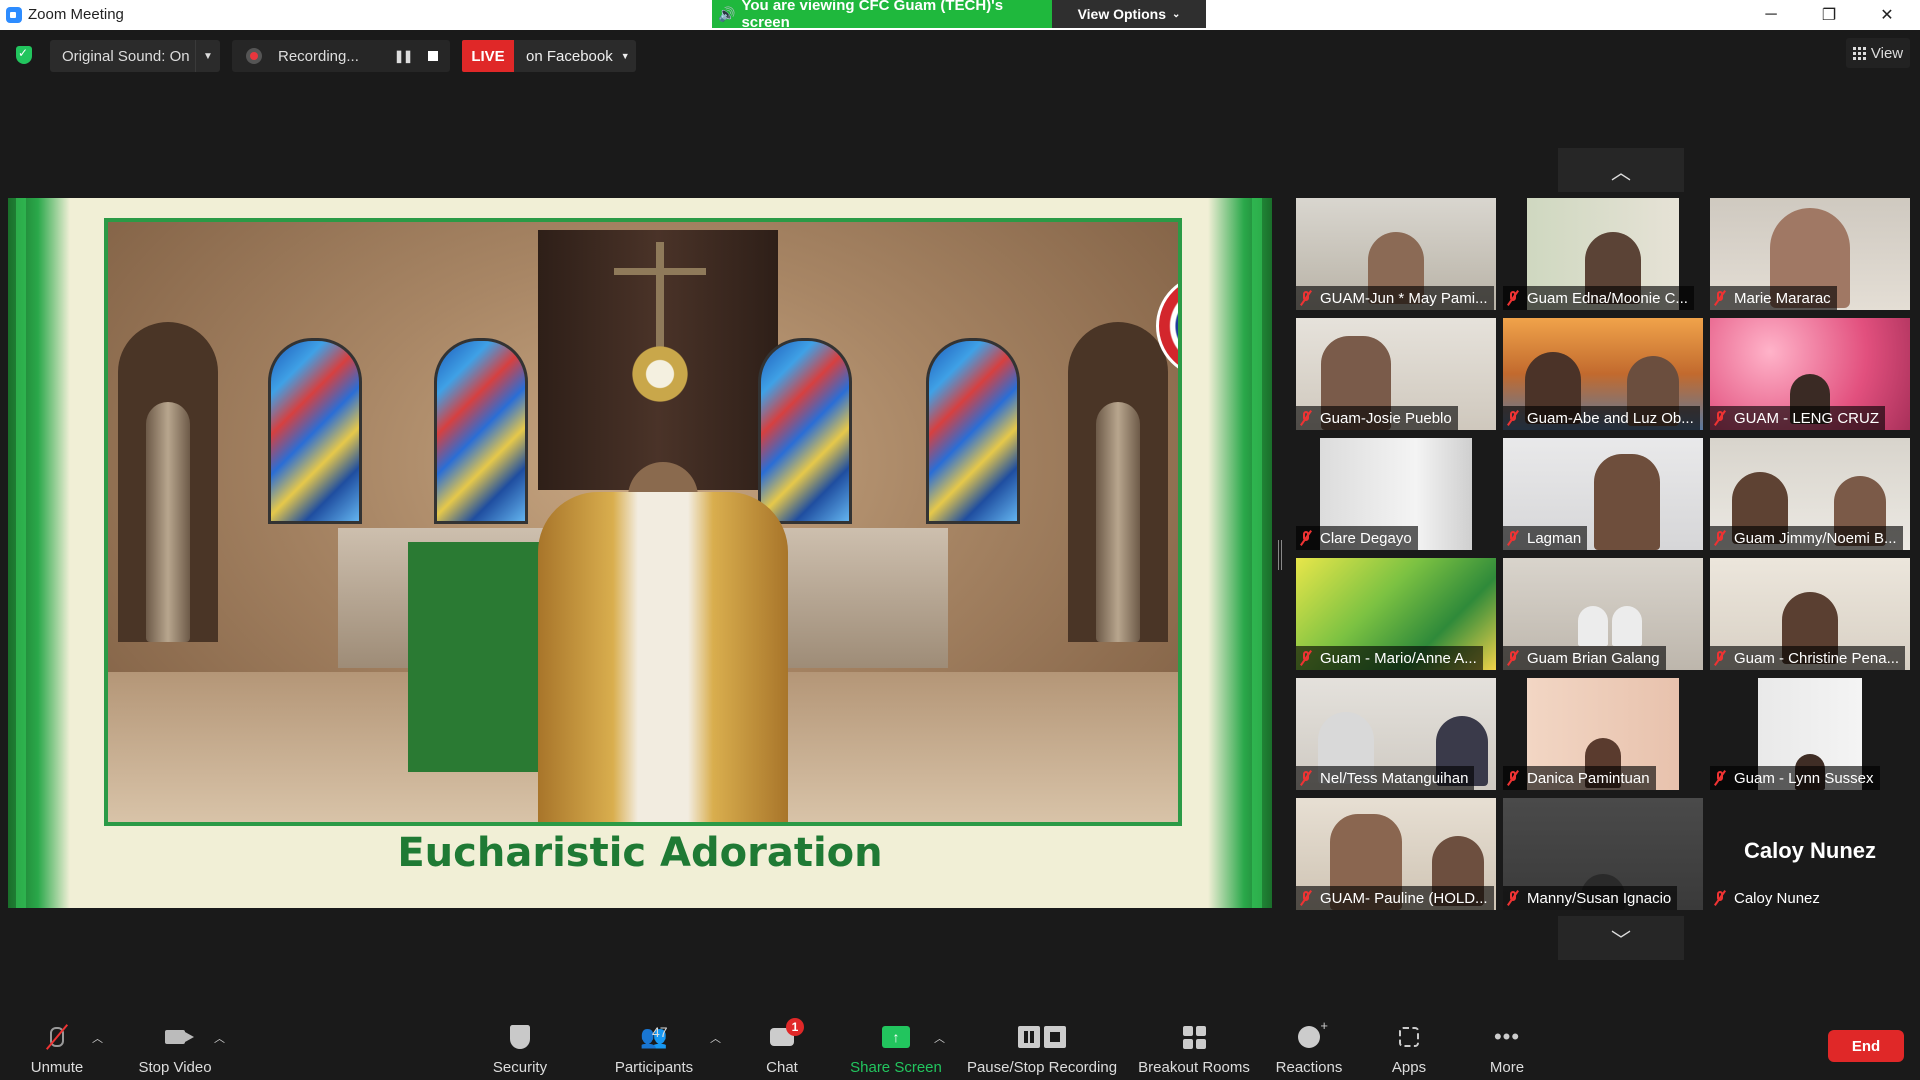  Describe the element at coordinates (57, 1067) in the screenshot. I see `unmute-label: Unmute` at that location.